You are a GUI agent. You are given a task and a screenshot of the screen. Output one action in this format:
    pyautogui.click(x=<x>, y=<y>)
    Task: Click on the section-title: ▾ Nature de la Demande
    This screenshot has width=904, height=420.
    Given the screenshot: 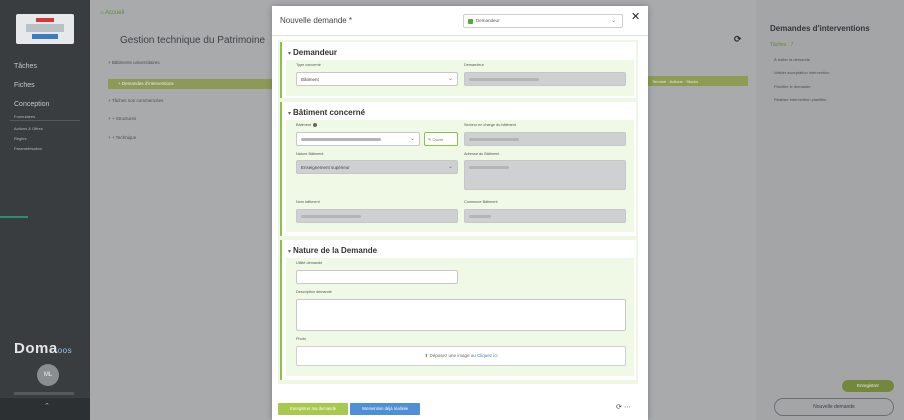 What is the action you would take?
    pyautogui.click(x=332, y=250)
    